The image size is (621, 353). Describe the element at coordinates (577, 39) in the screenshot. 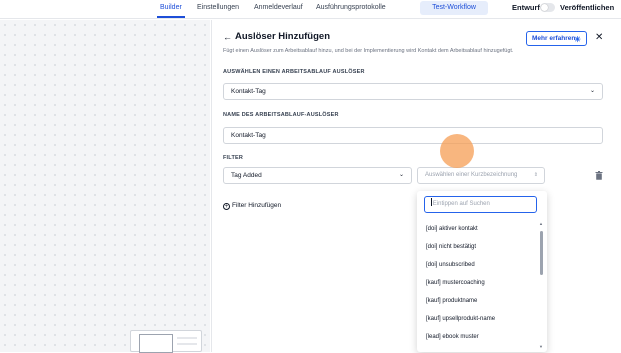

I see `lightbulb-icon: ☀` at that location.